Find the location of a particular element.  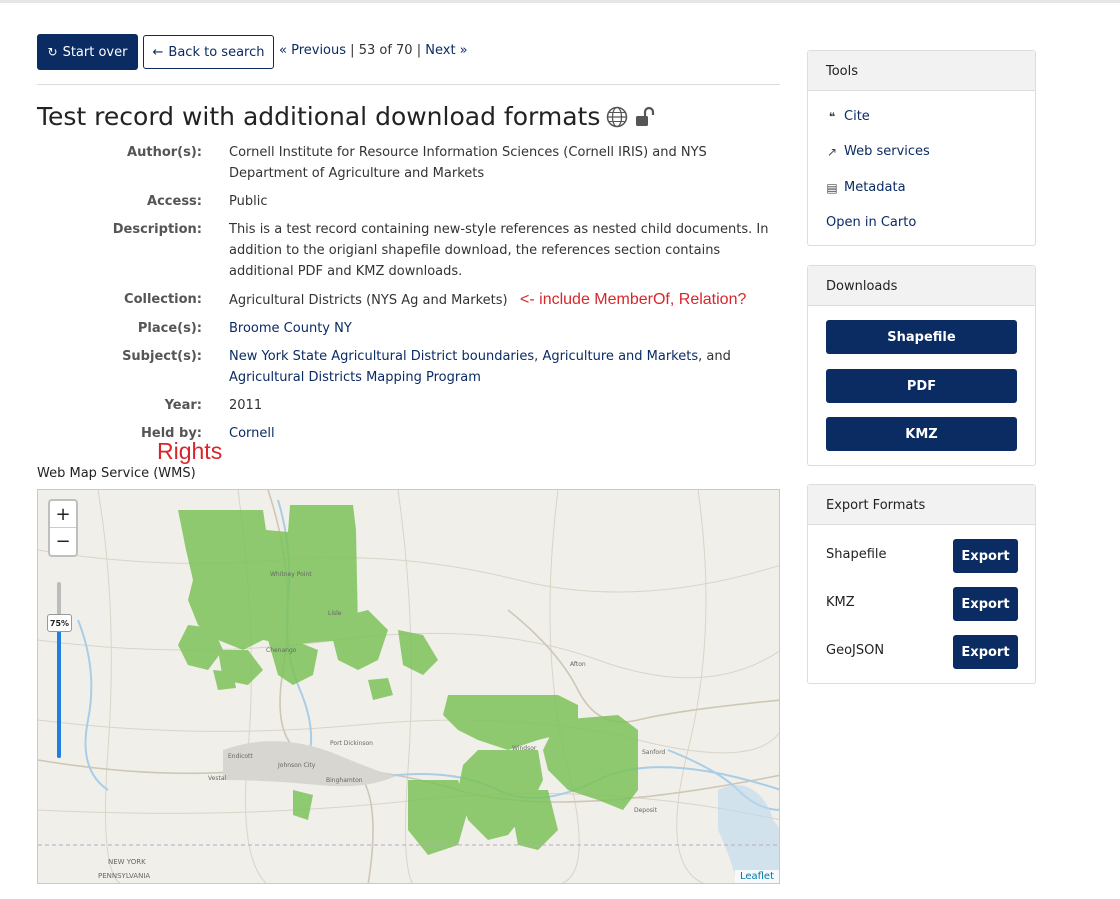

zoom-control: + − is located at coordinates (63, 528).